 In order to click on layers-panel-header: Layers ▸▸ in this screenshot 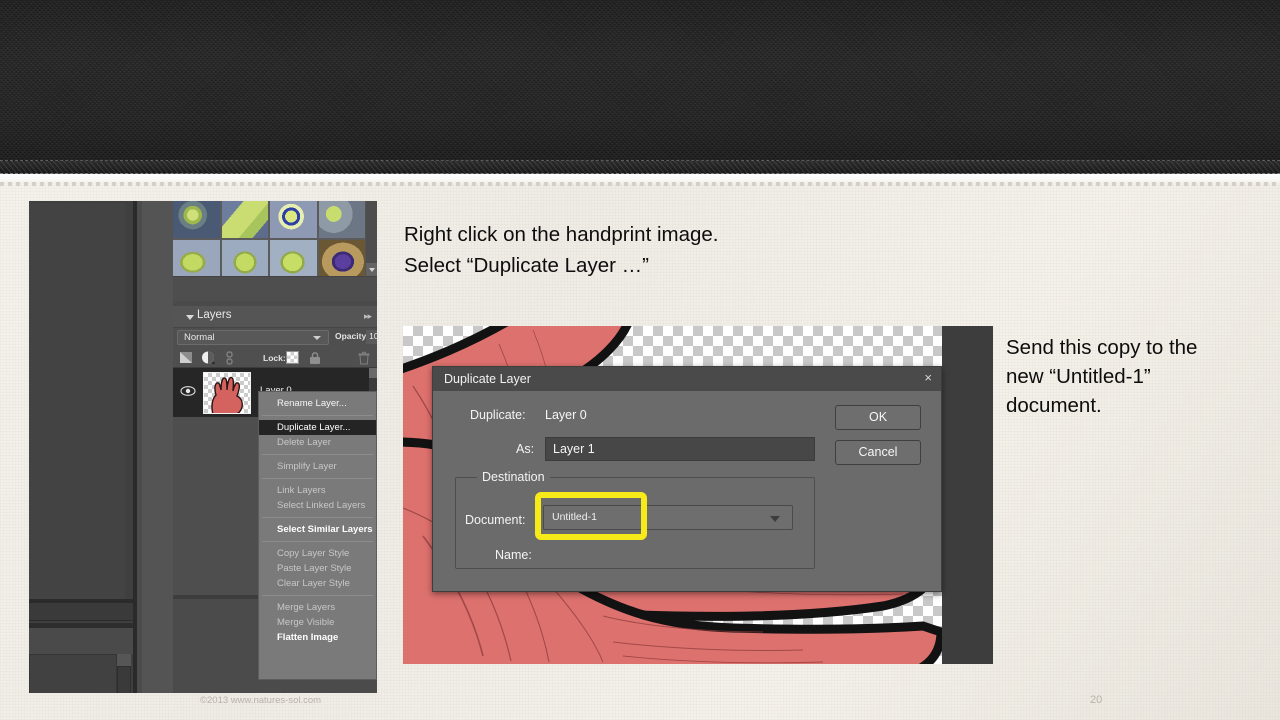, I will do `click(275, 317)`.